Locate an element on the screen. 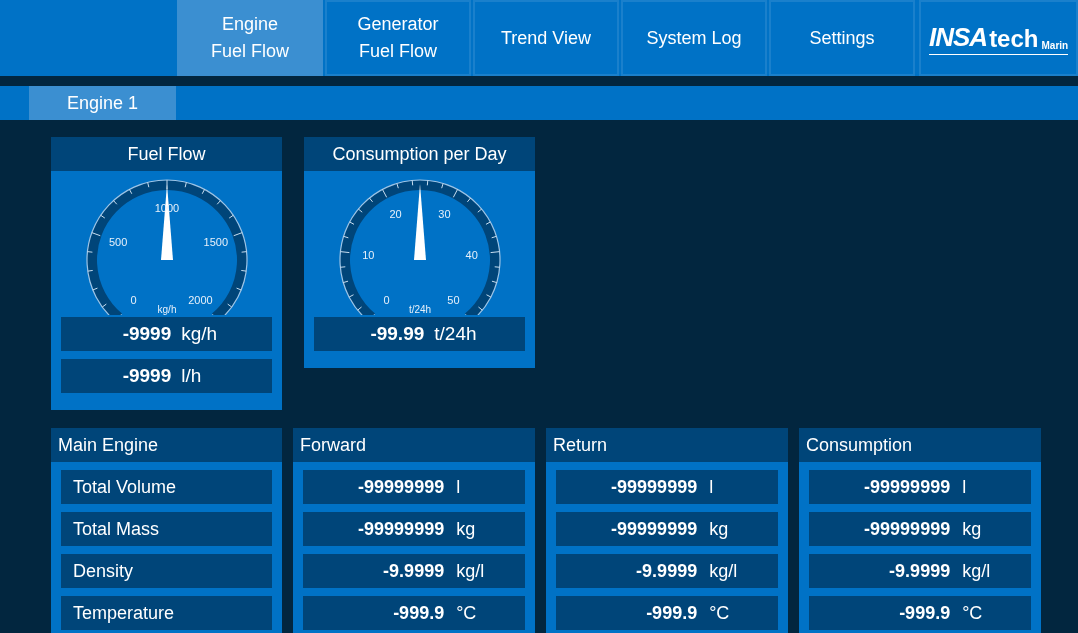 The height and width of the screenshot is (633, 1078). reading-unit: t/24h is located at coordinates (456, 334).